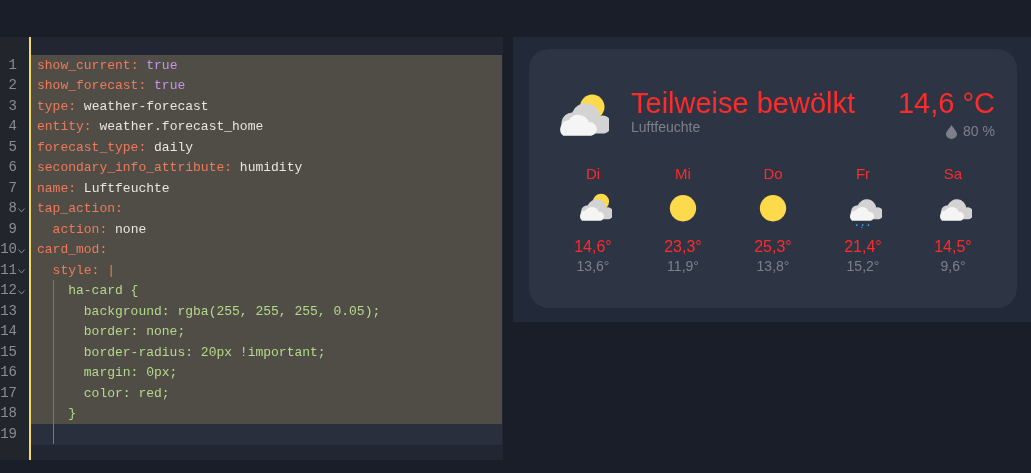 The width and height of the screenshot is (1031, 473). I want to click on line-number: 7, so click(12, 188).